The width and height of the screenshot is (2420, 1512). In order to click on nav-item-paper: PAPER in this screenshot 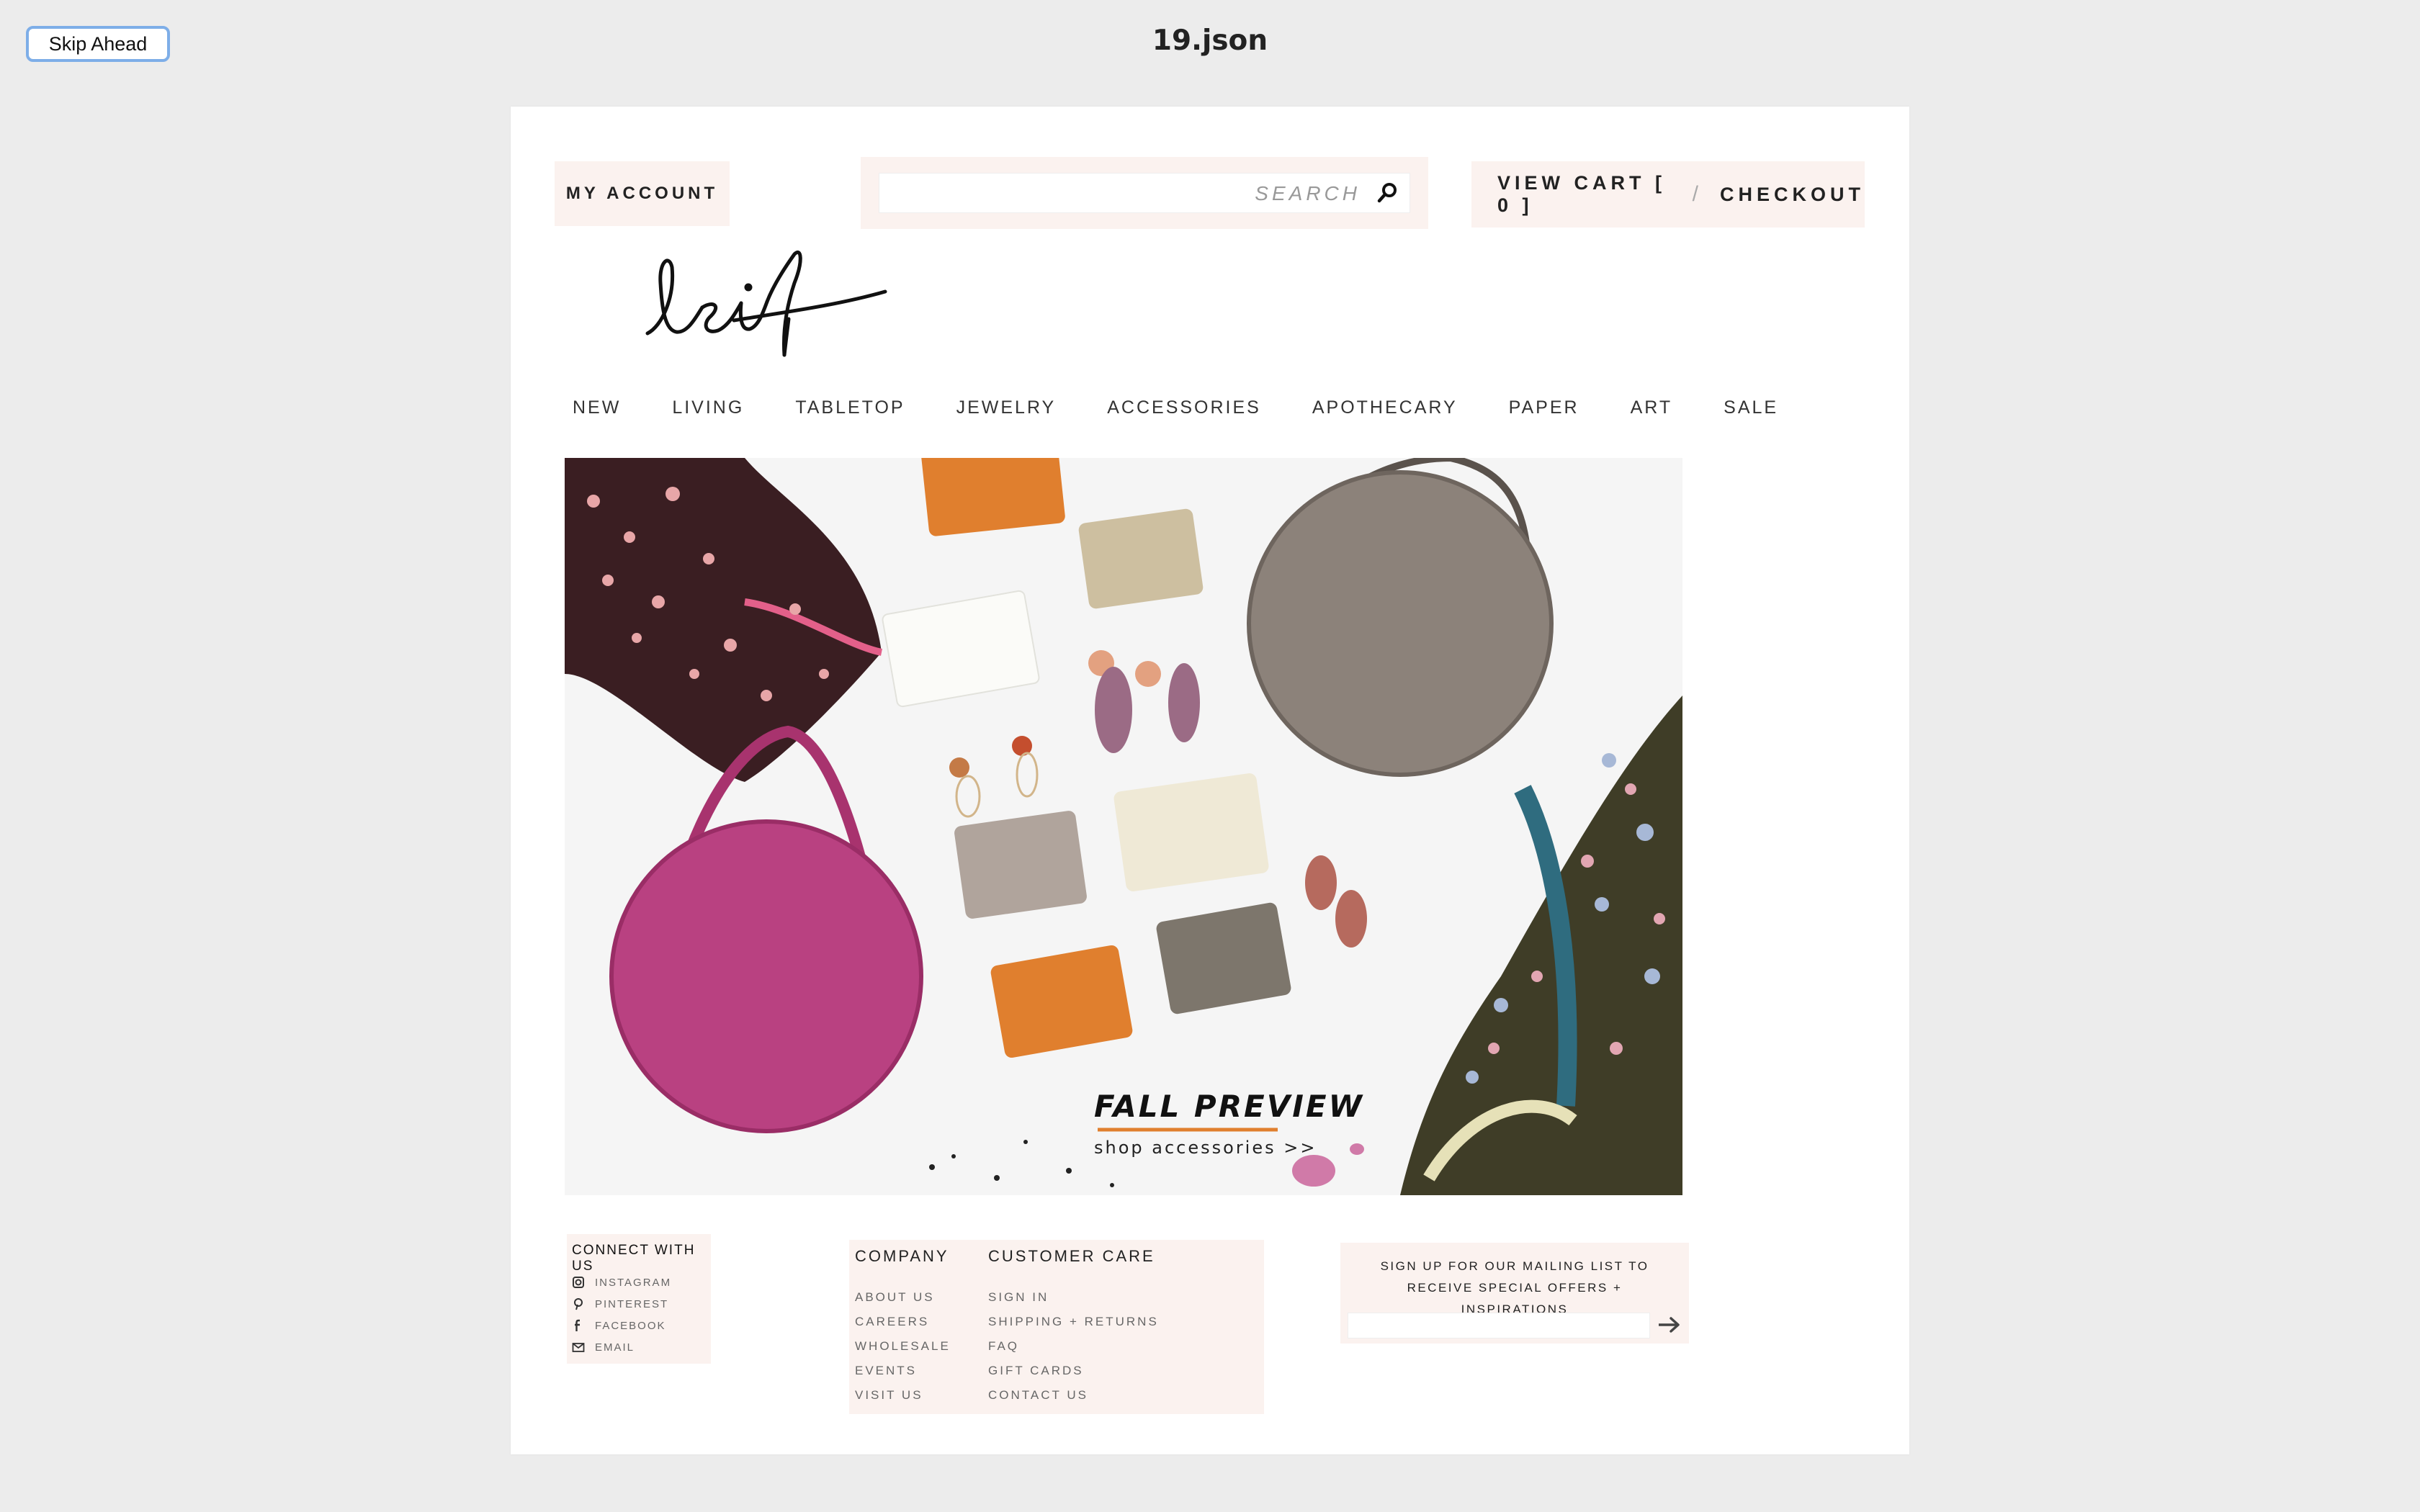, I will do `click(1544, 411)`.